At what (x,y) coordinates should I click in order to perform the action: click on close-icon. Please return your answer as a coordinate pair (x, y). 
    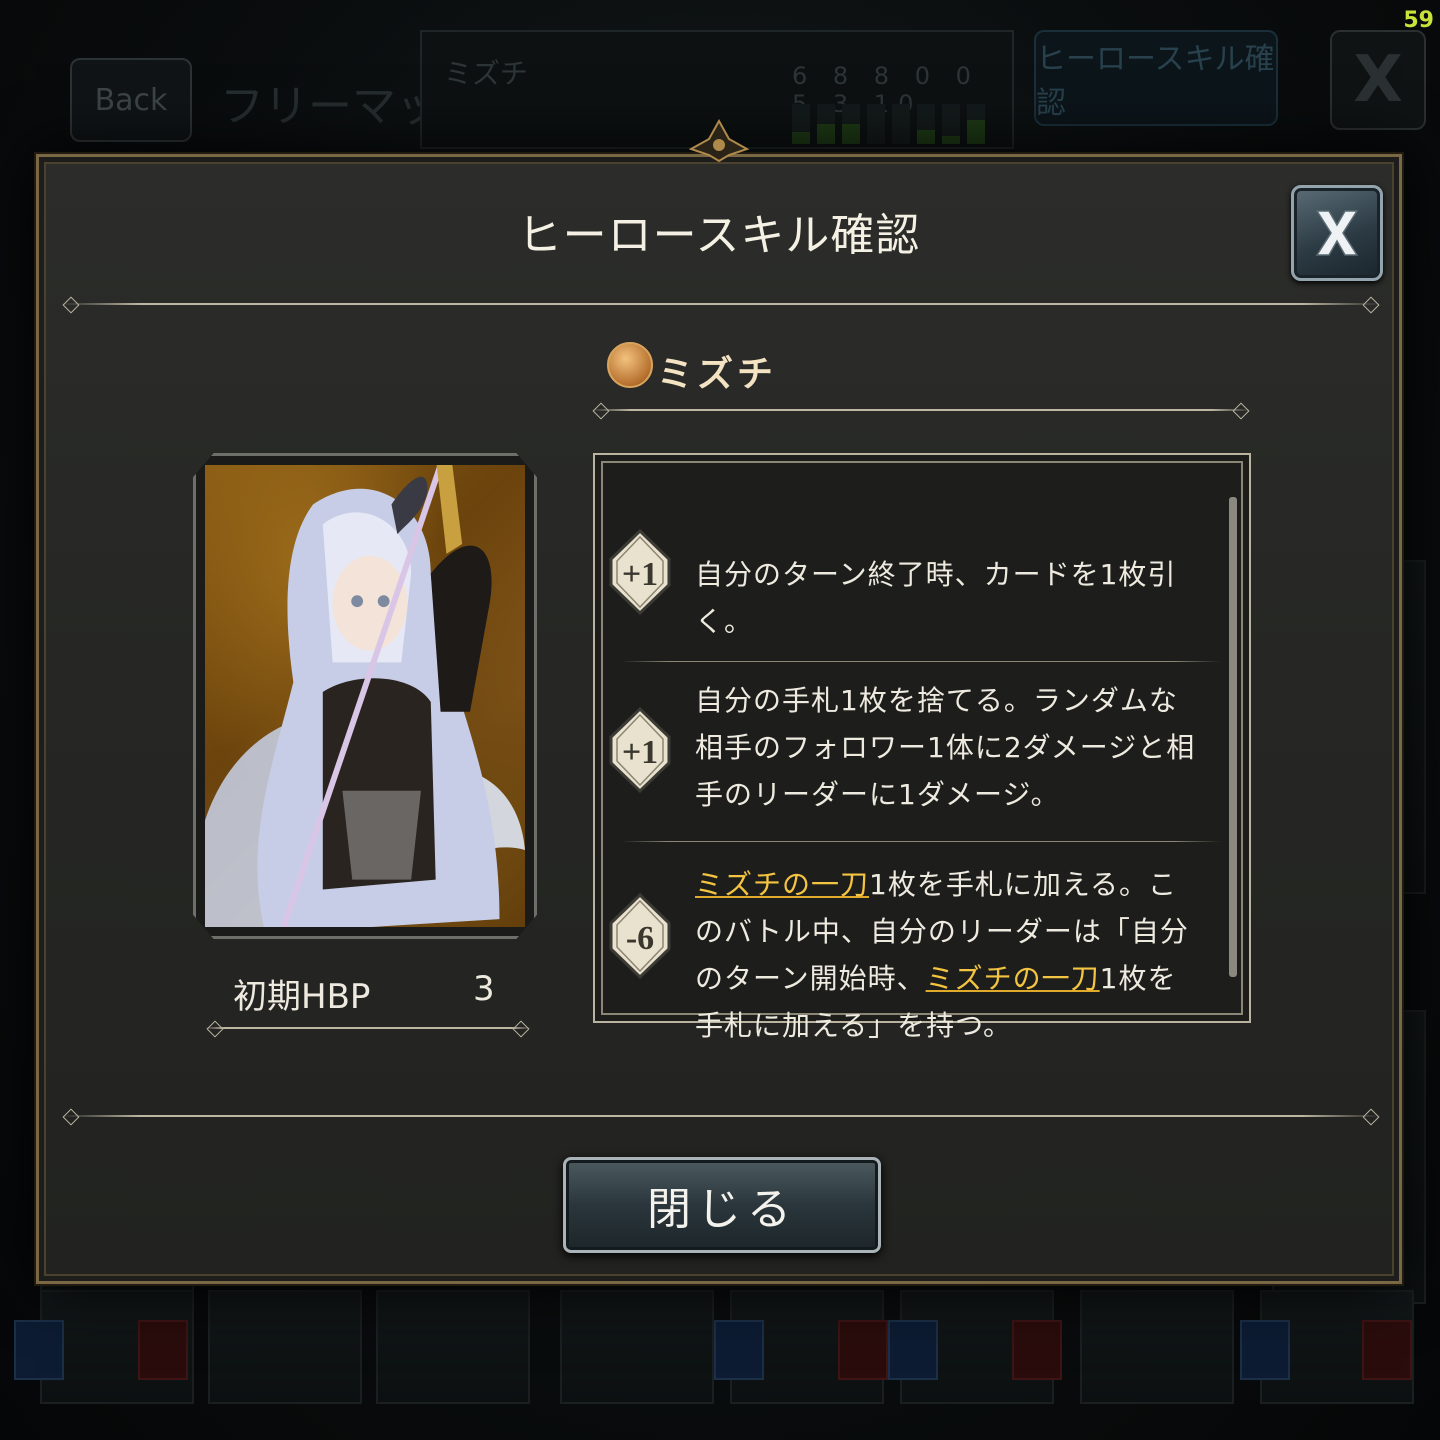
    Looking at the image, I should click on (1337, 233).